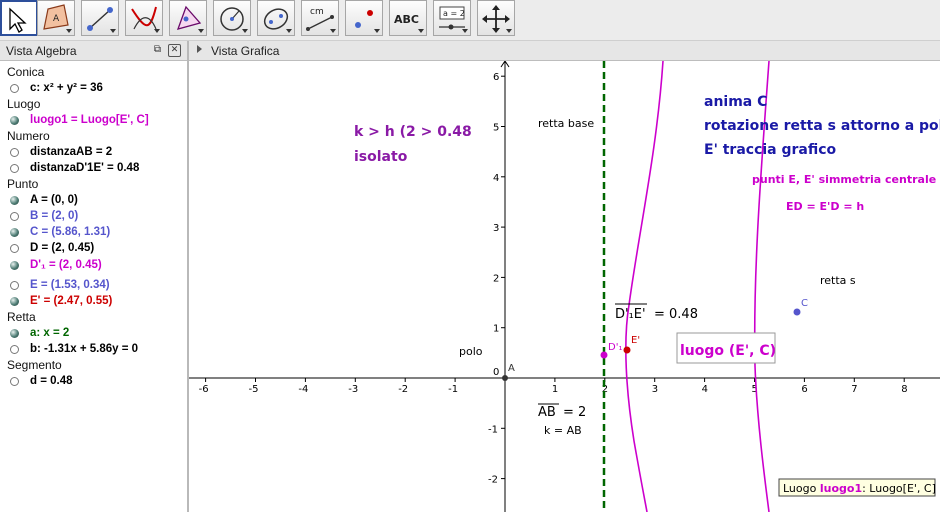 The height and width of the screenshot is (512, 940). I want to click on svg-text: cm, so click(317, 12).